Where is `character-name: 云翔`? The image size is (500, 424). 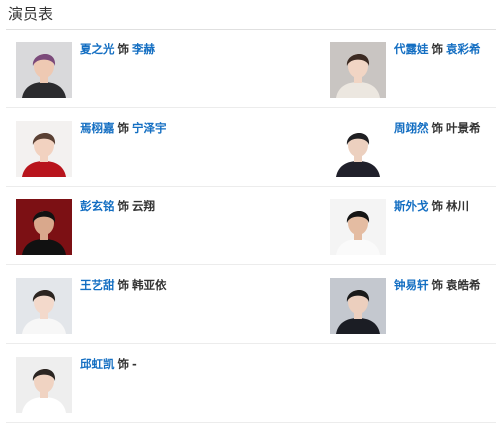
character-name: 云翔 is located at coordinates (143, 206).